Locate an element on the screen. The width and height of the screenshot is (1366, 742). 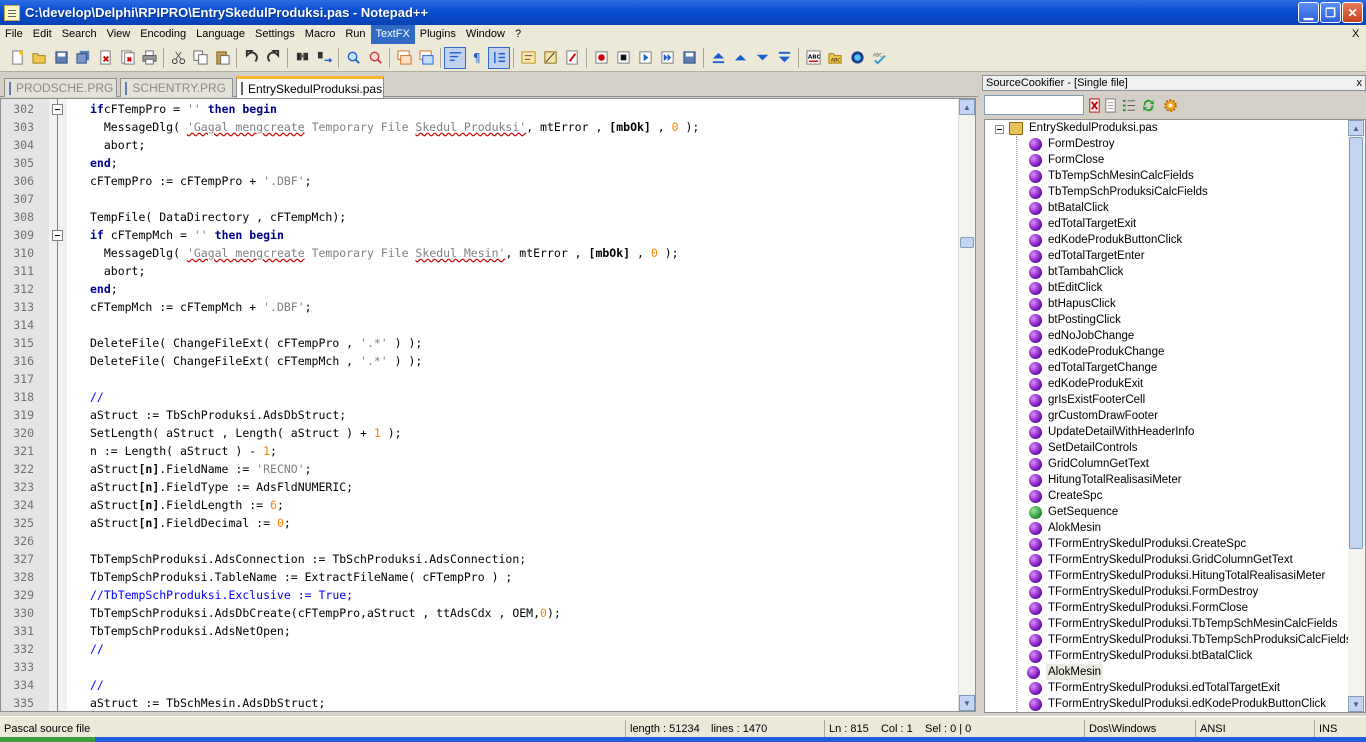
tree-item: TbTempSchMesinCalcFields is located at coordinates (1111, 176).